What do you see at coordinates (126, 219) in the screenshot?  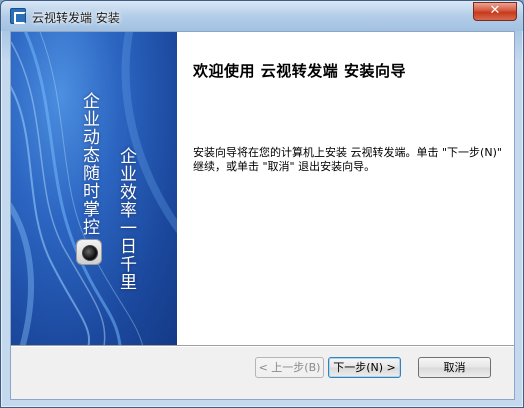 I see `slogan-line-2: 企业效率一日千里` at bounding box center [126, 219].